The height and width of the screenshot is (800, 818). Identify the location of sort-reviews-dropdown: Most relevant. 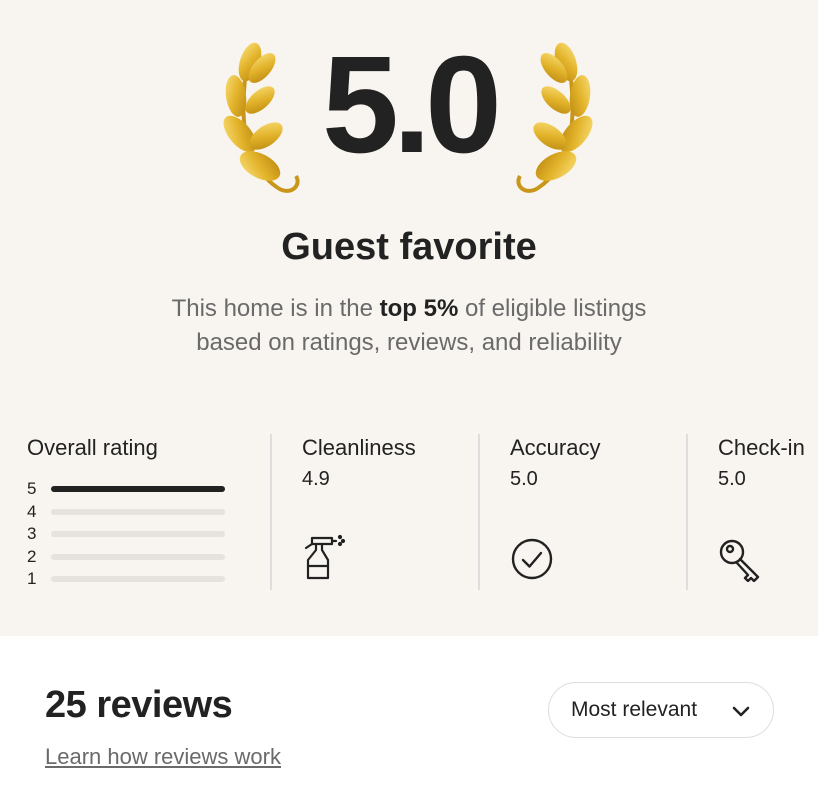
(661, 710).